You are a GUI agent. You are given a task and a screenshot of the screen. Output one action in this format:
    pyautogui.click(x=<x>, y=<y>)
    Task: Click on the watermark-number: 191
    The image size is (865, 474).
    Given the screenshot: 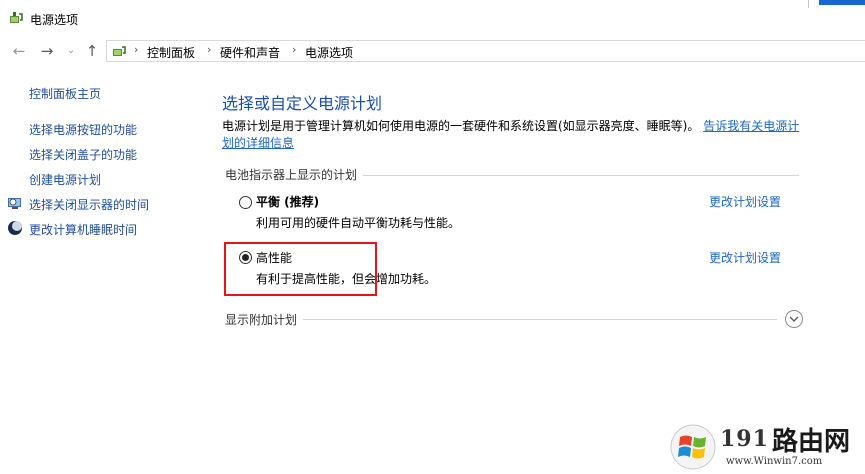 What is the action you would take?
    pyautogui.click(x=744, y=439)
    